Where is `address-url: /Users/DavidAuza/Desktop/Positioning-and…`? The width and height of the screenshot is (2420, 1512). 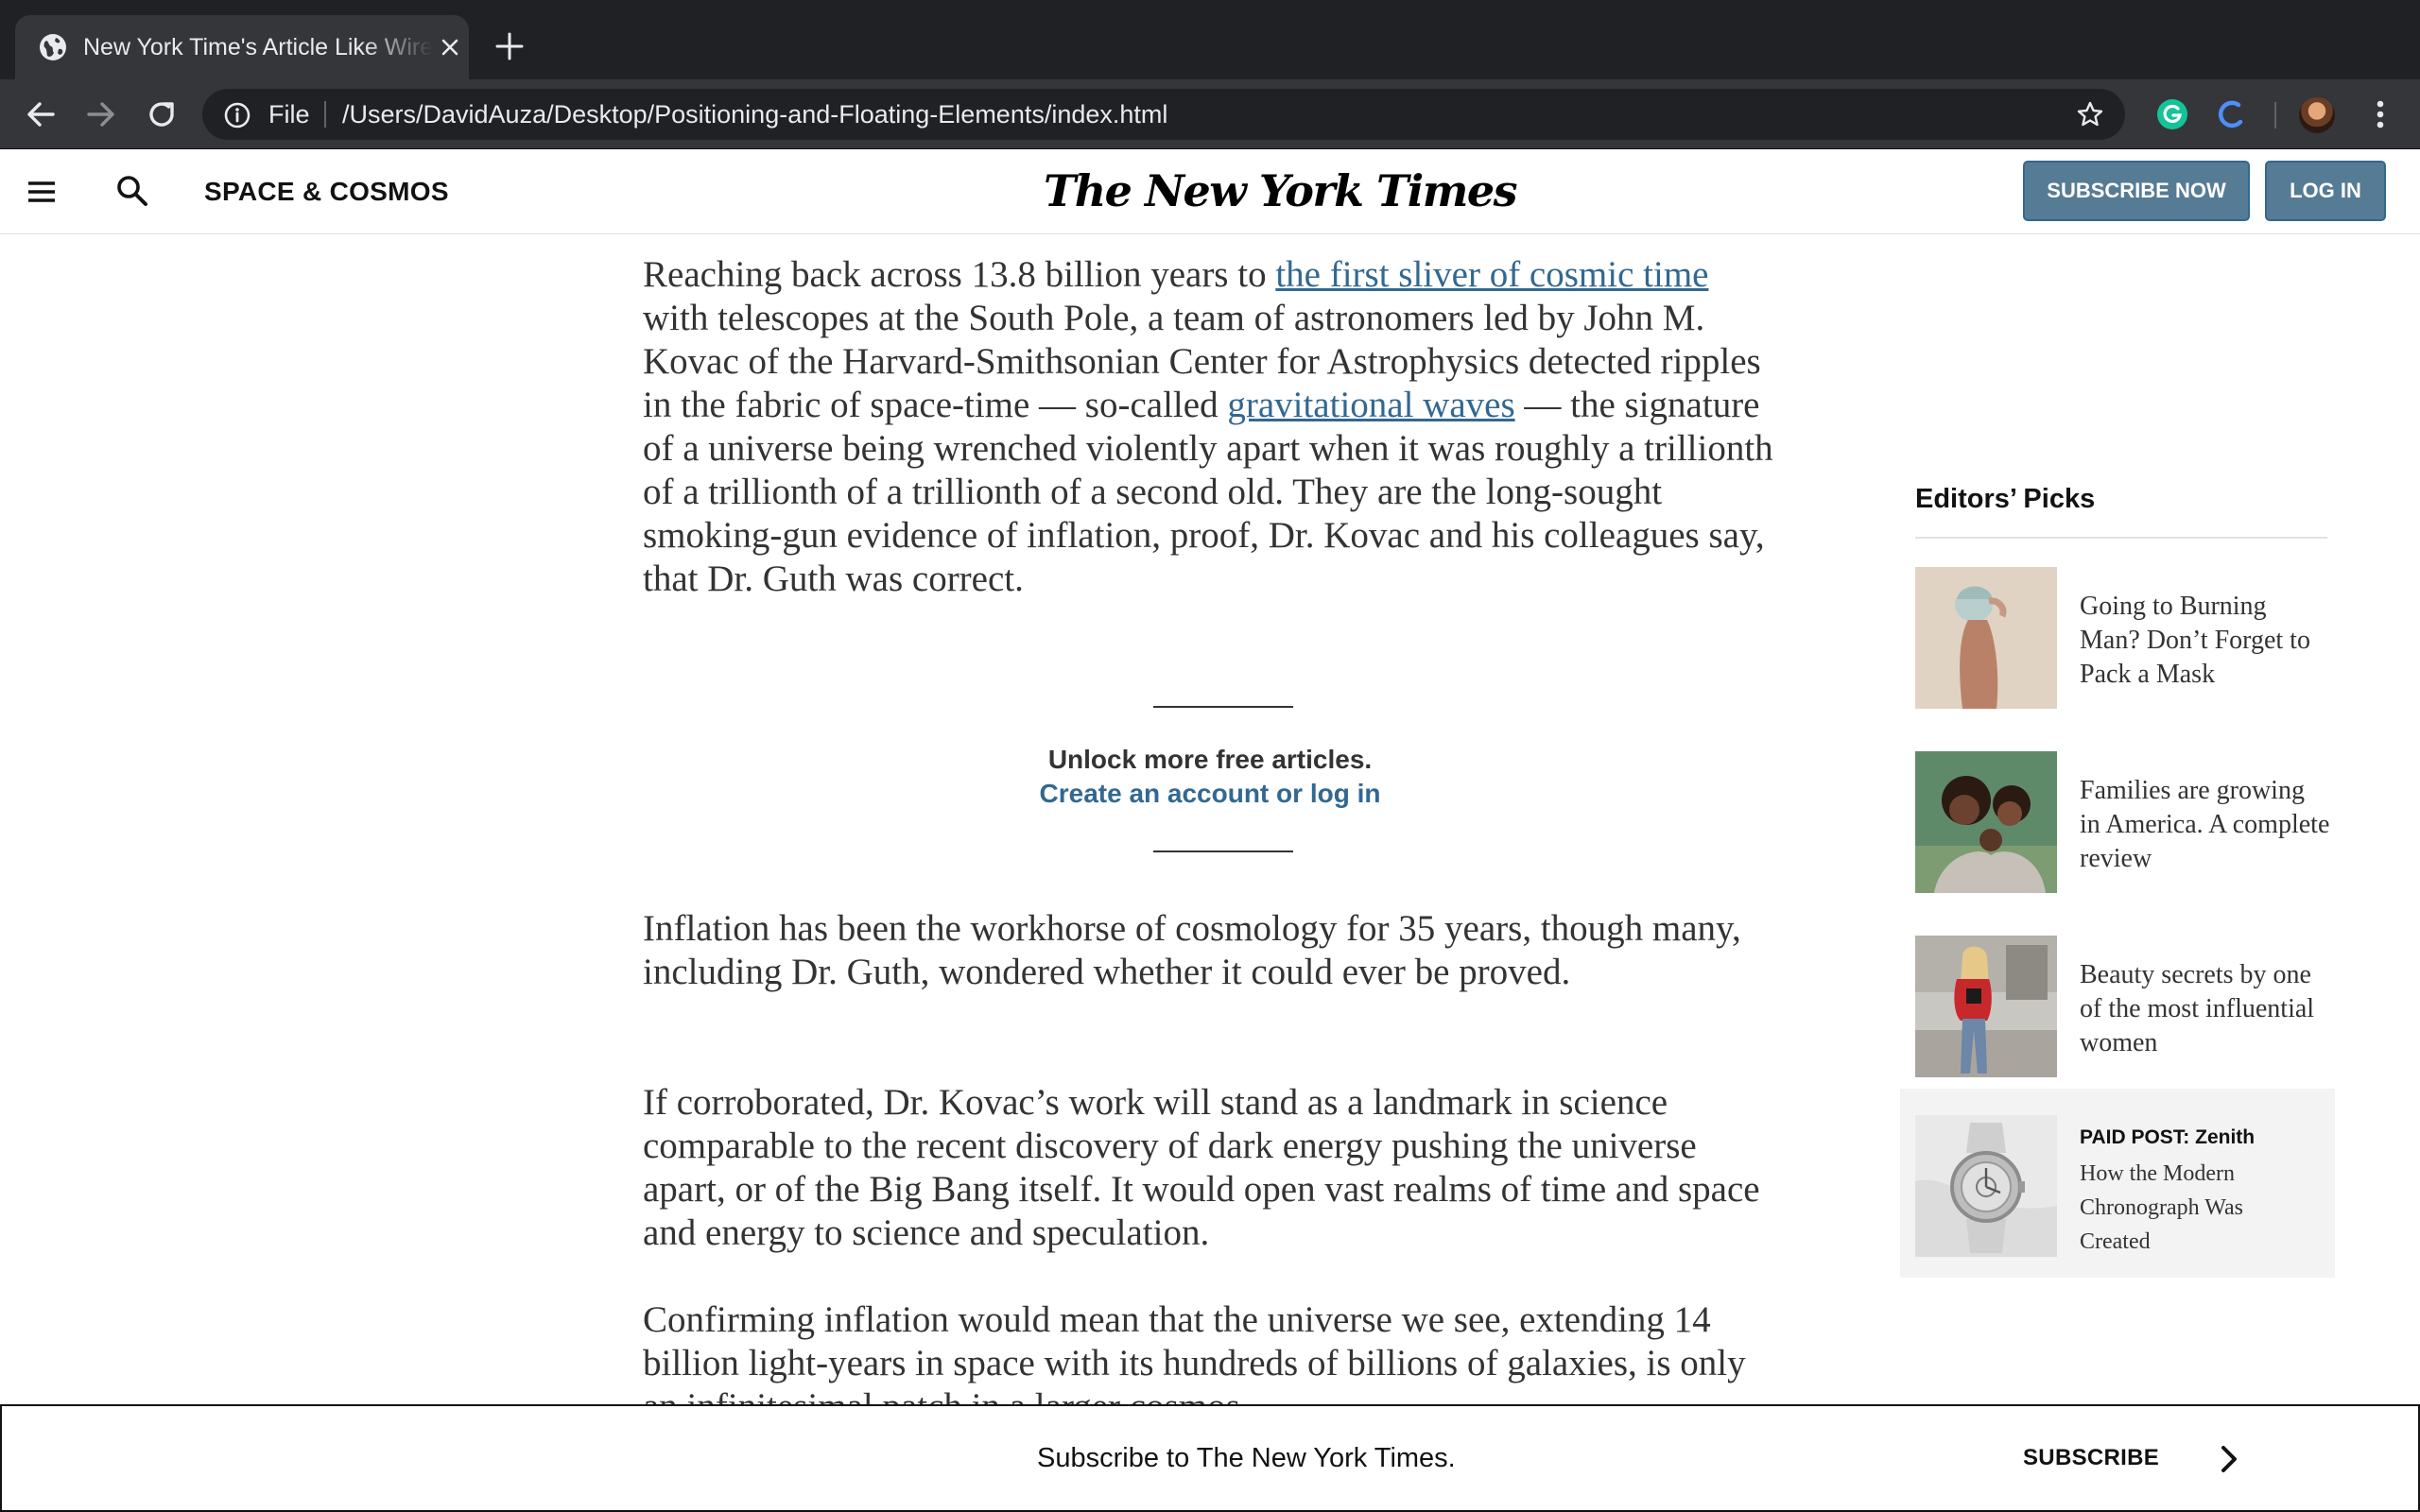 address-url: /Users/DavidAuza/Desktop/Positioning-and… is located at coordinates (754, 114).